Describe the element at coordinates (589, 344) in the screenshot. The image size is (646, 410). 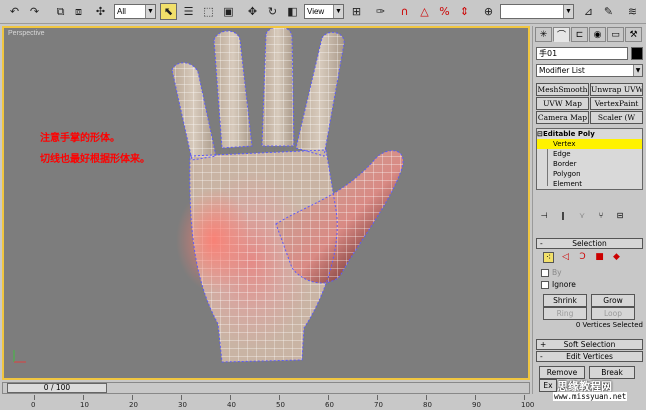
I see `soft-selection-rollout-header: + Soft Selection` at that location.